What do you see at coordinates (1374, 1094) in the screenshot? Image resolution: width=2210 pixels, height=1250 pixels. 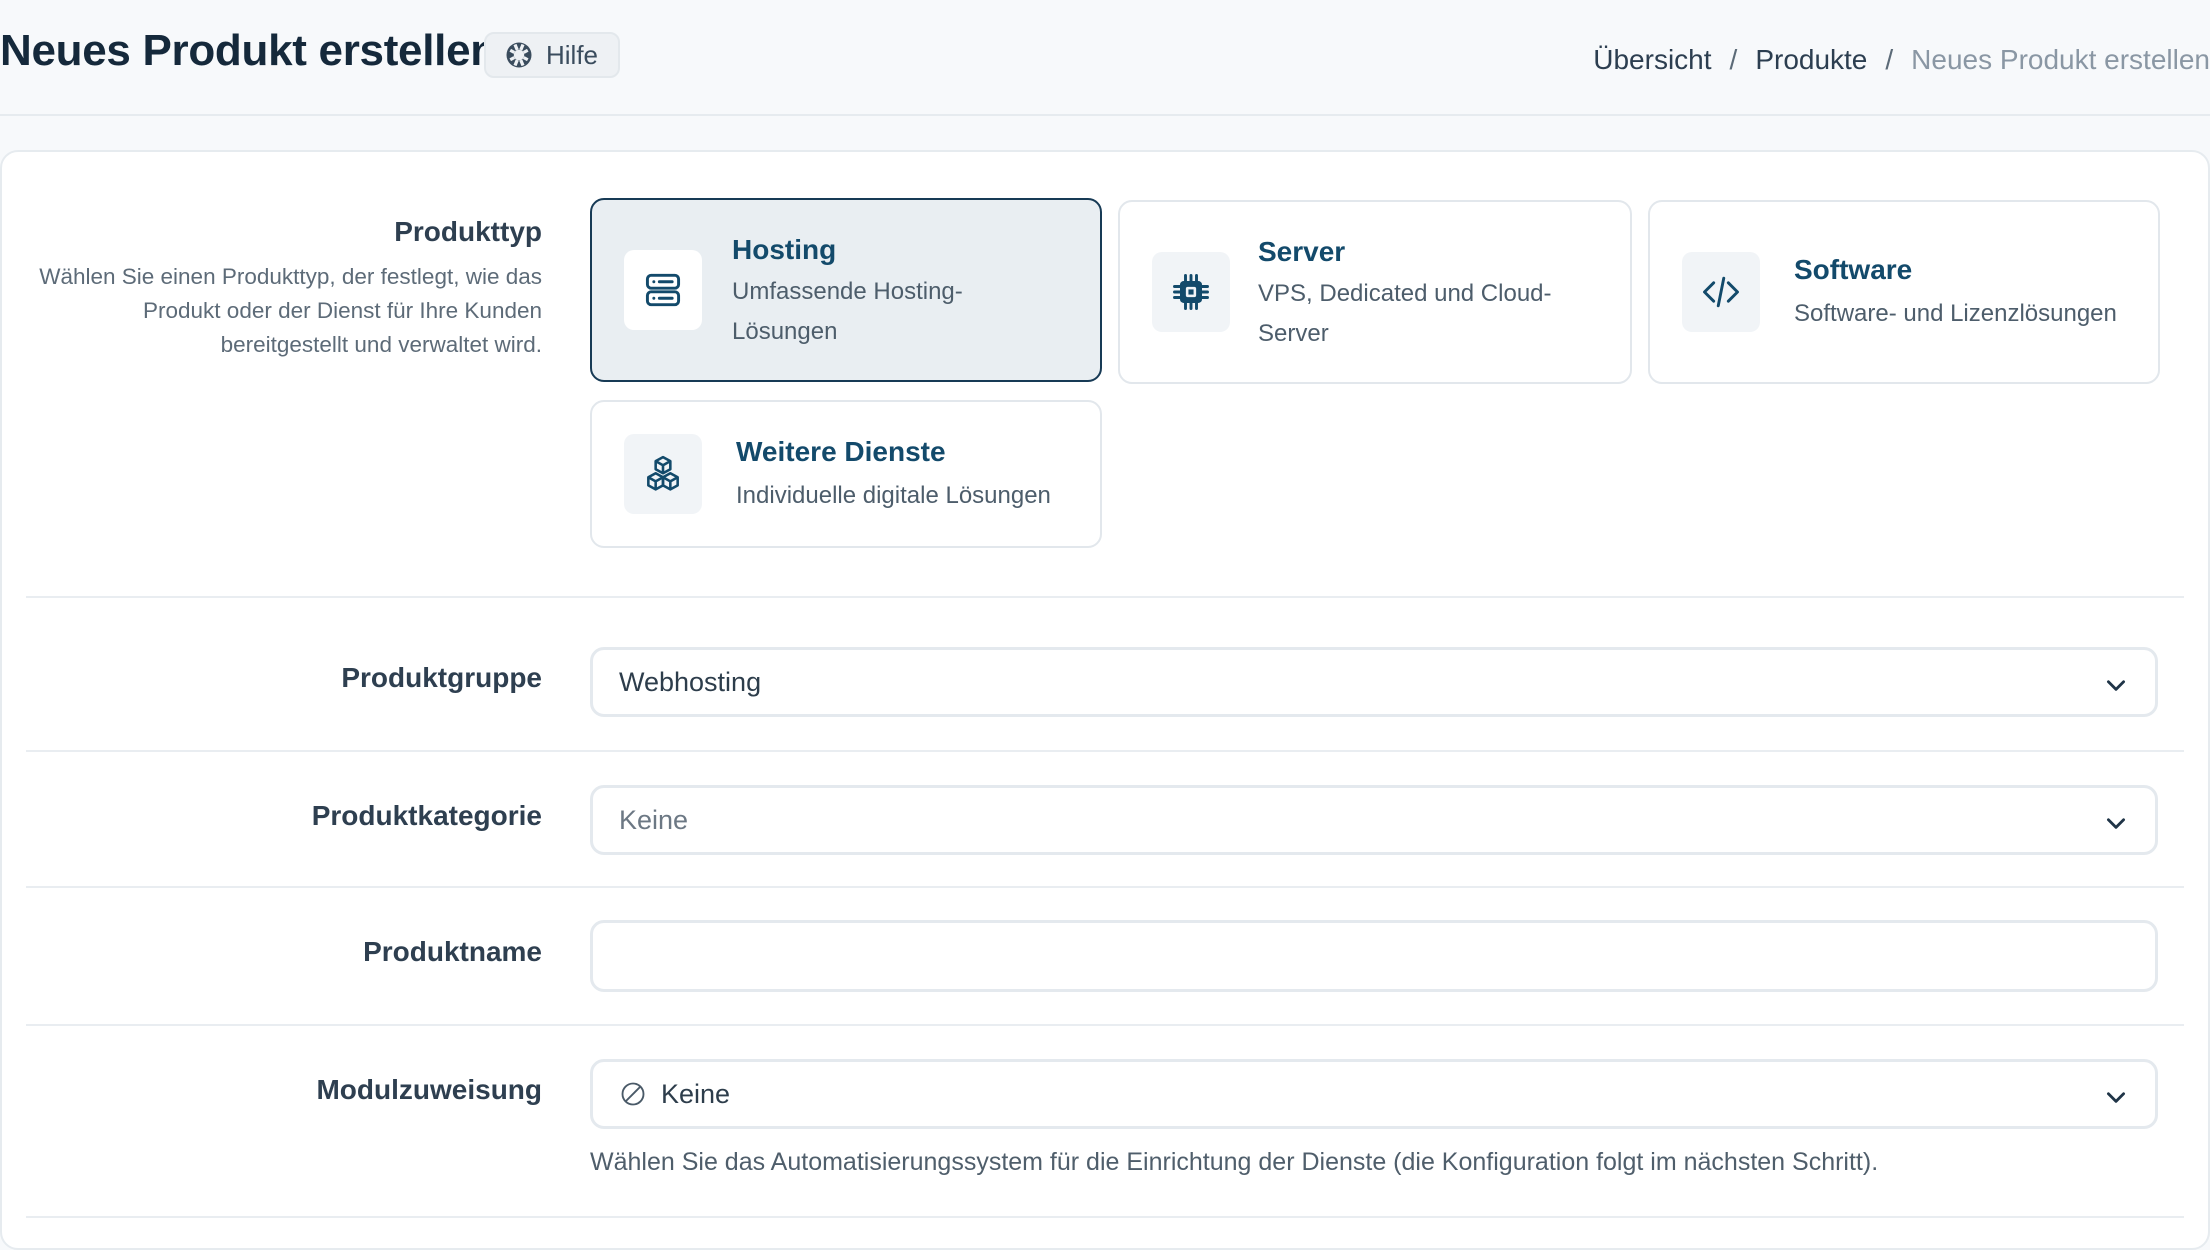 I see `module-select: Keine` at bounding box center [1374, 1094].